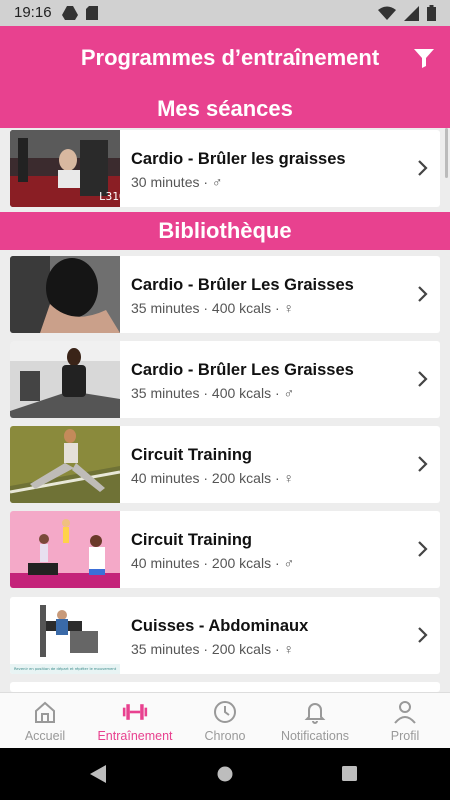 This screenshot has width=450, height=800. Describe the element at coordinates (65, 379) in the screenshot. I see `man-treadmill-image` at that location.